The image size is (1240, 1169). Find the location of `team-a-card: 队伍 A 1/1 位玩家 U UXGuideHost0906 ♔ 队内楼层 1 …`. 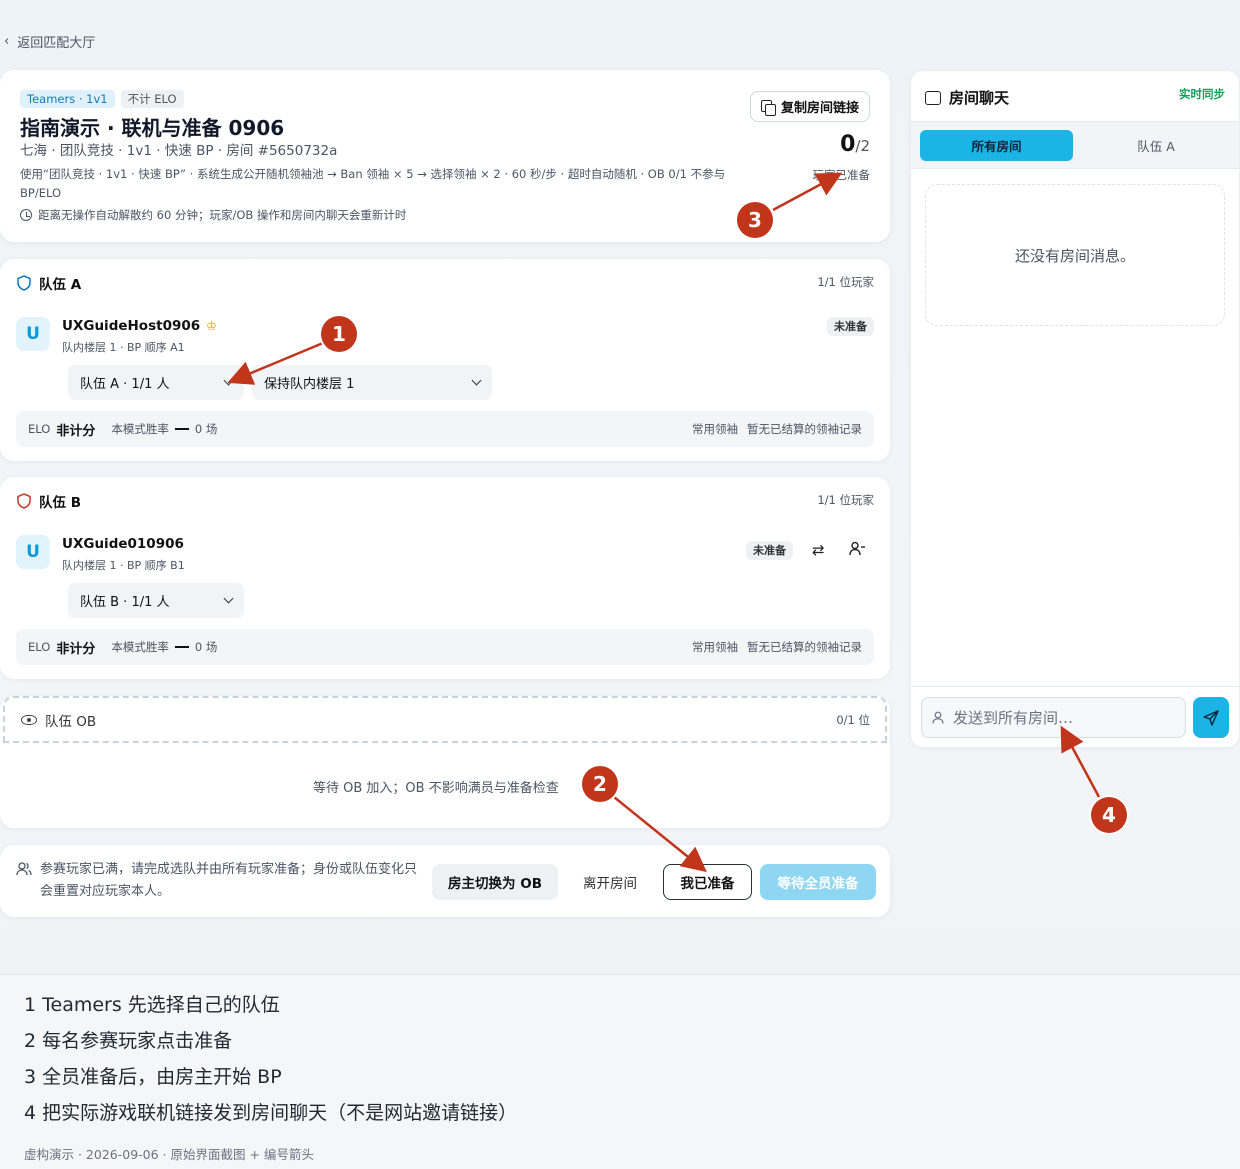

team-a-card: 队伍 A 1/1 位玩家 U UXGuideHost0906 ♔ 队内楼层 1 … is located at coordinates (445, 360).